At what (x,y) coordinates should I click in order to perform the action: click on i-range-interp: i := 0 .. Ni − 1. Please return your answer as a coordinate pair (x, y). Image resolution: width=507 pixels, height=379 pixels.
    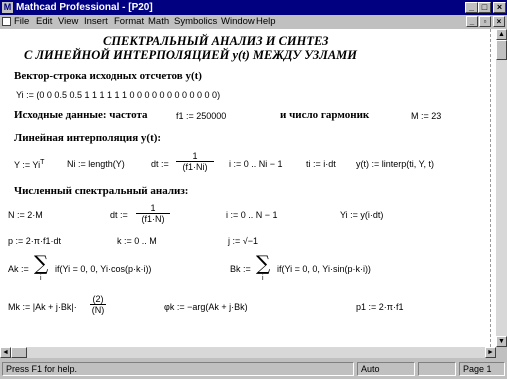
    Looking at the image, I should click on (256, 164).